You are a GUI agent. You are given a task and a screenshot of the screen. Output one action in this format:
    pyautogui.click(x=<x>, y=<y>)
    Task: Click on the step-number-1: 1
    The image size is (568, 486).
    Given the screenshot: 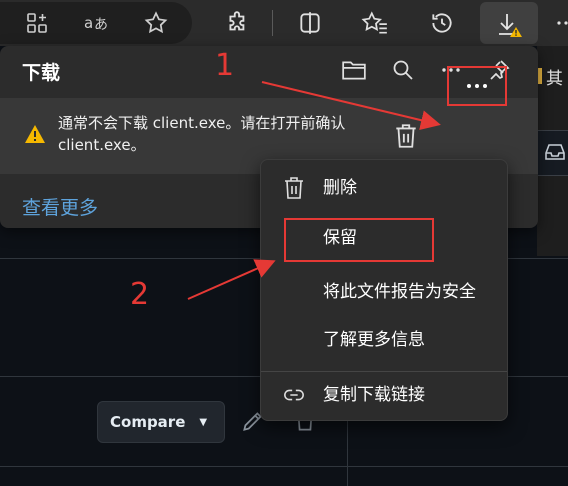 What is the action you would take?
    pyautogui.click(x=225, y=65)
    